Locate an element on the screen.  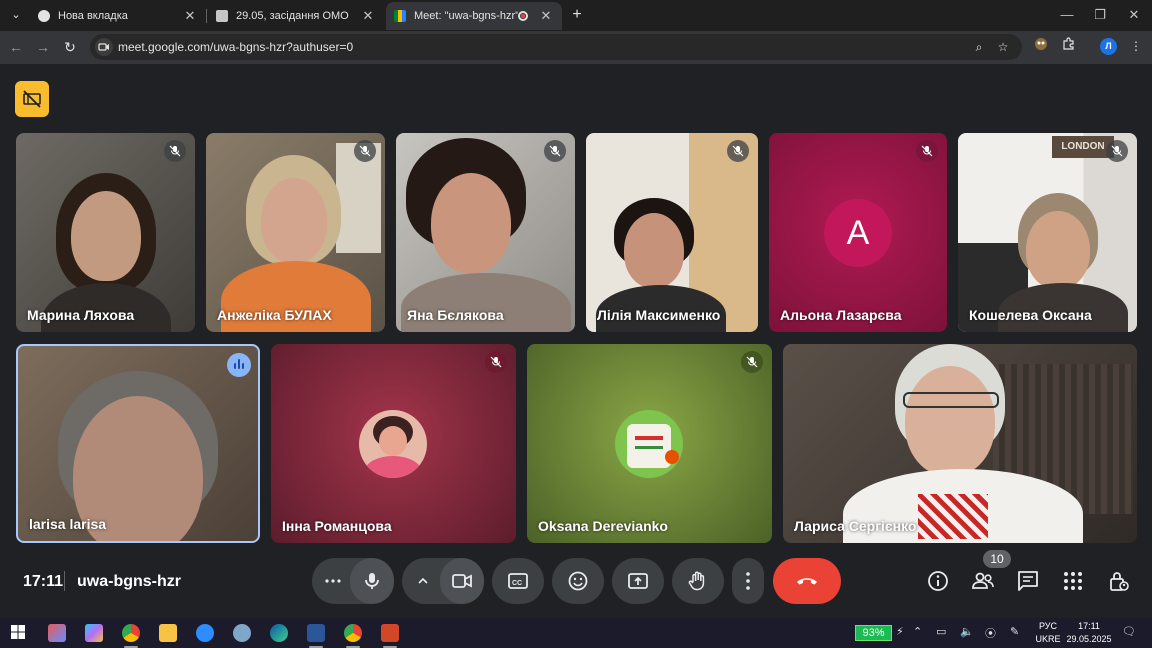
bookmark-star-icon: ☆ is located at coordinates (1003, 47).